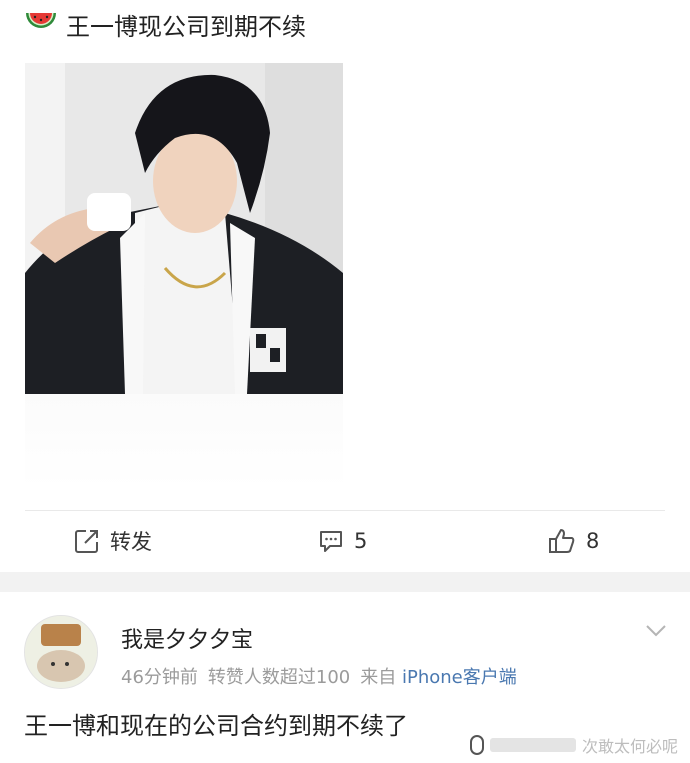  I want to click on comment-icon, so click(331, 541).